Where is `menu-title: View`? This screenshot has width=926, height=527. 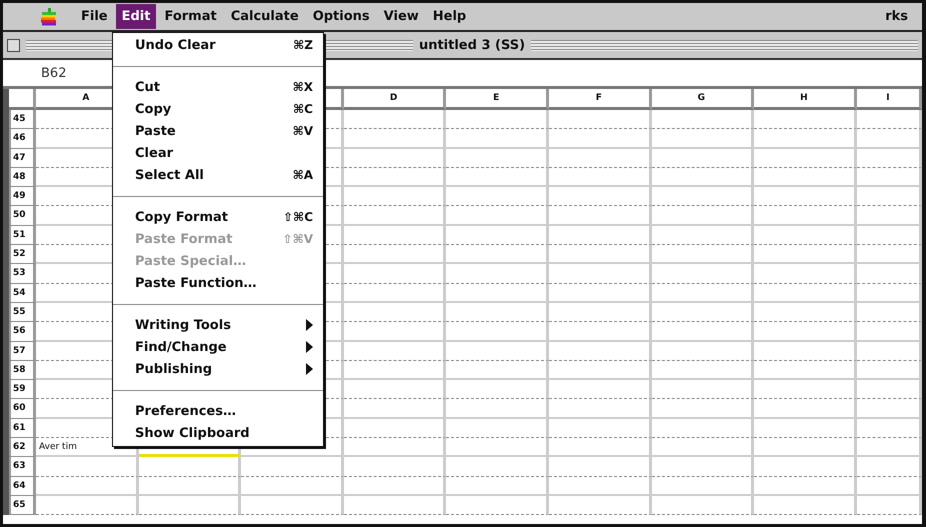
menu-title: View is located at coordinates (401, 16).